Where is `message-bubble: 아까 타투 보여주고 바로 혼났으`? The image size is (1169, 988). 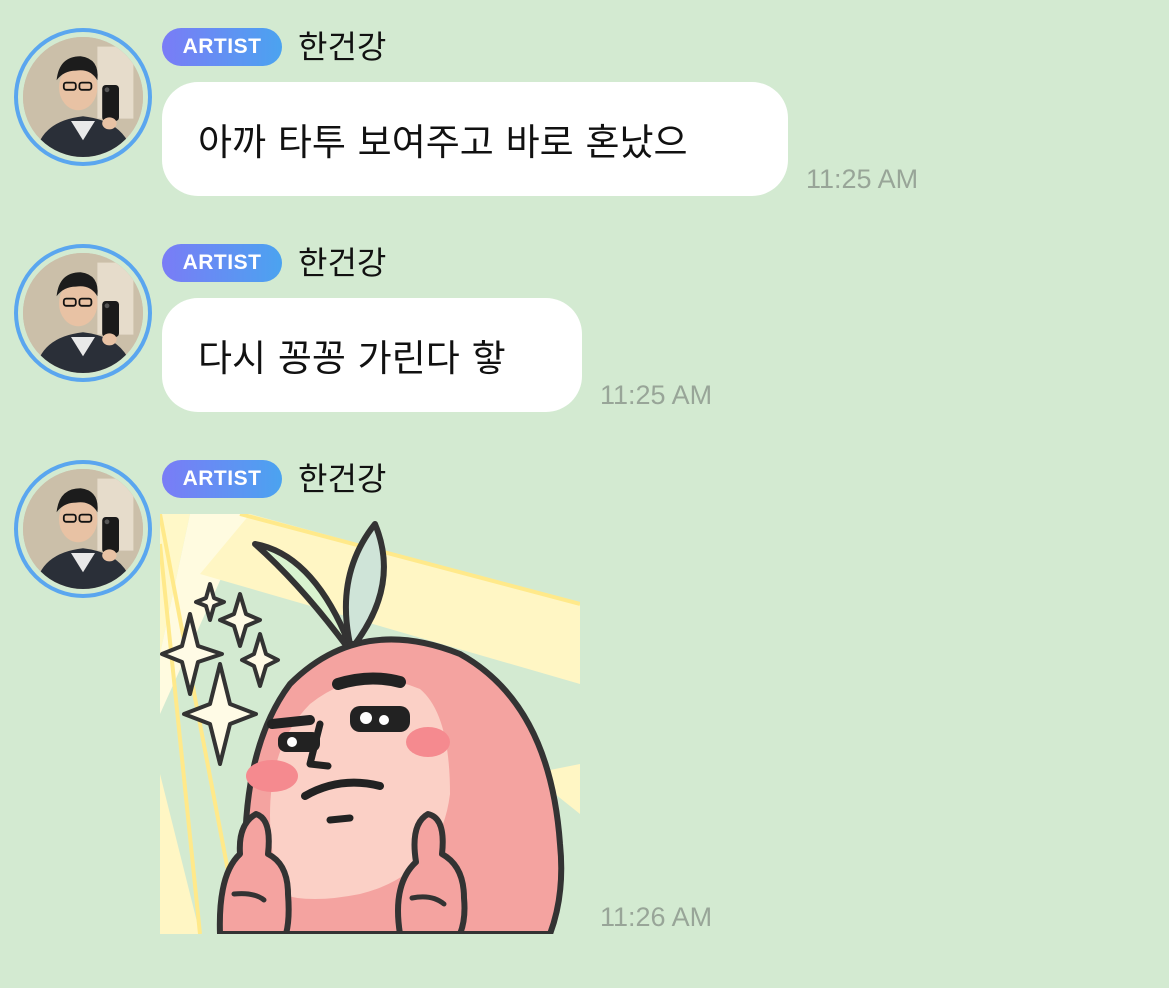 message-bubble: 아까 타투 보여주고 바로 혼났으 is located at coordinates (475, 139).